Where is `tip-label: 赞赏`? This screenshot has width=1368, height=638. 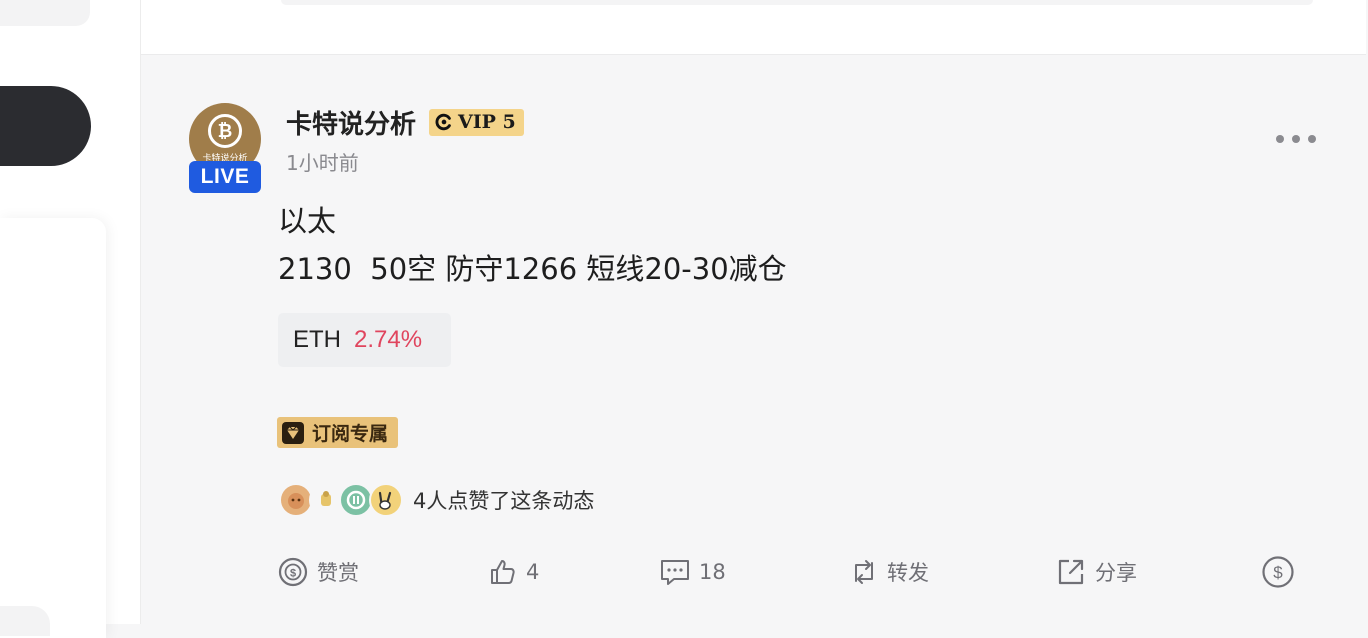 tip-label: 赞赏 is located at coordinates (338, 573).